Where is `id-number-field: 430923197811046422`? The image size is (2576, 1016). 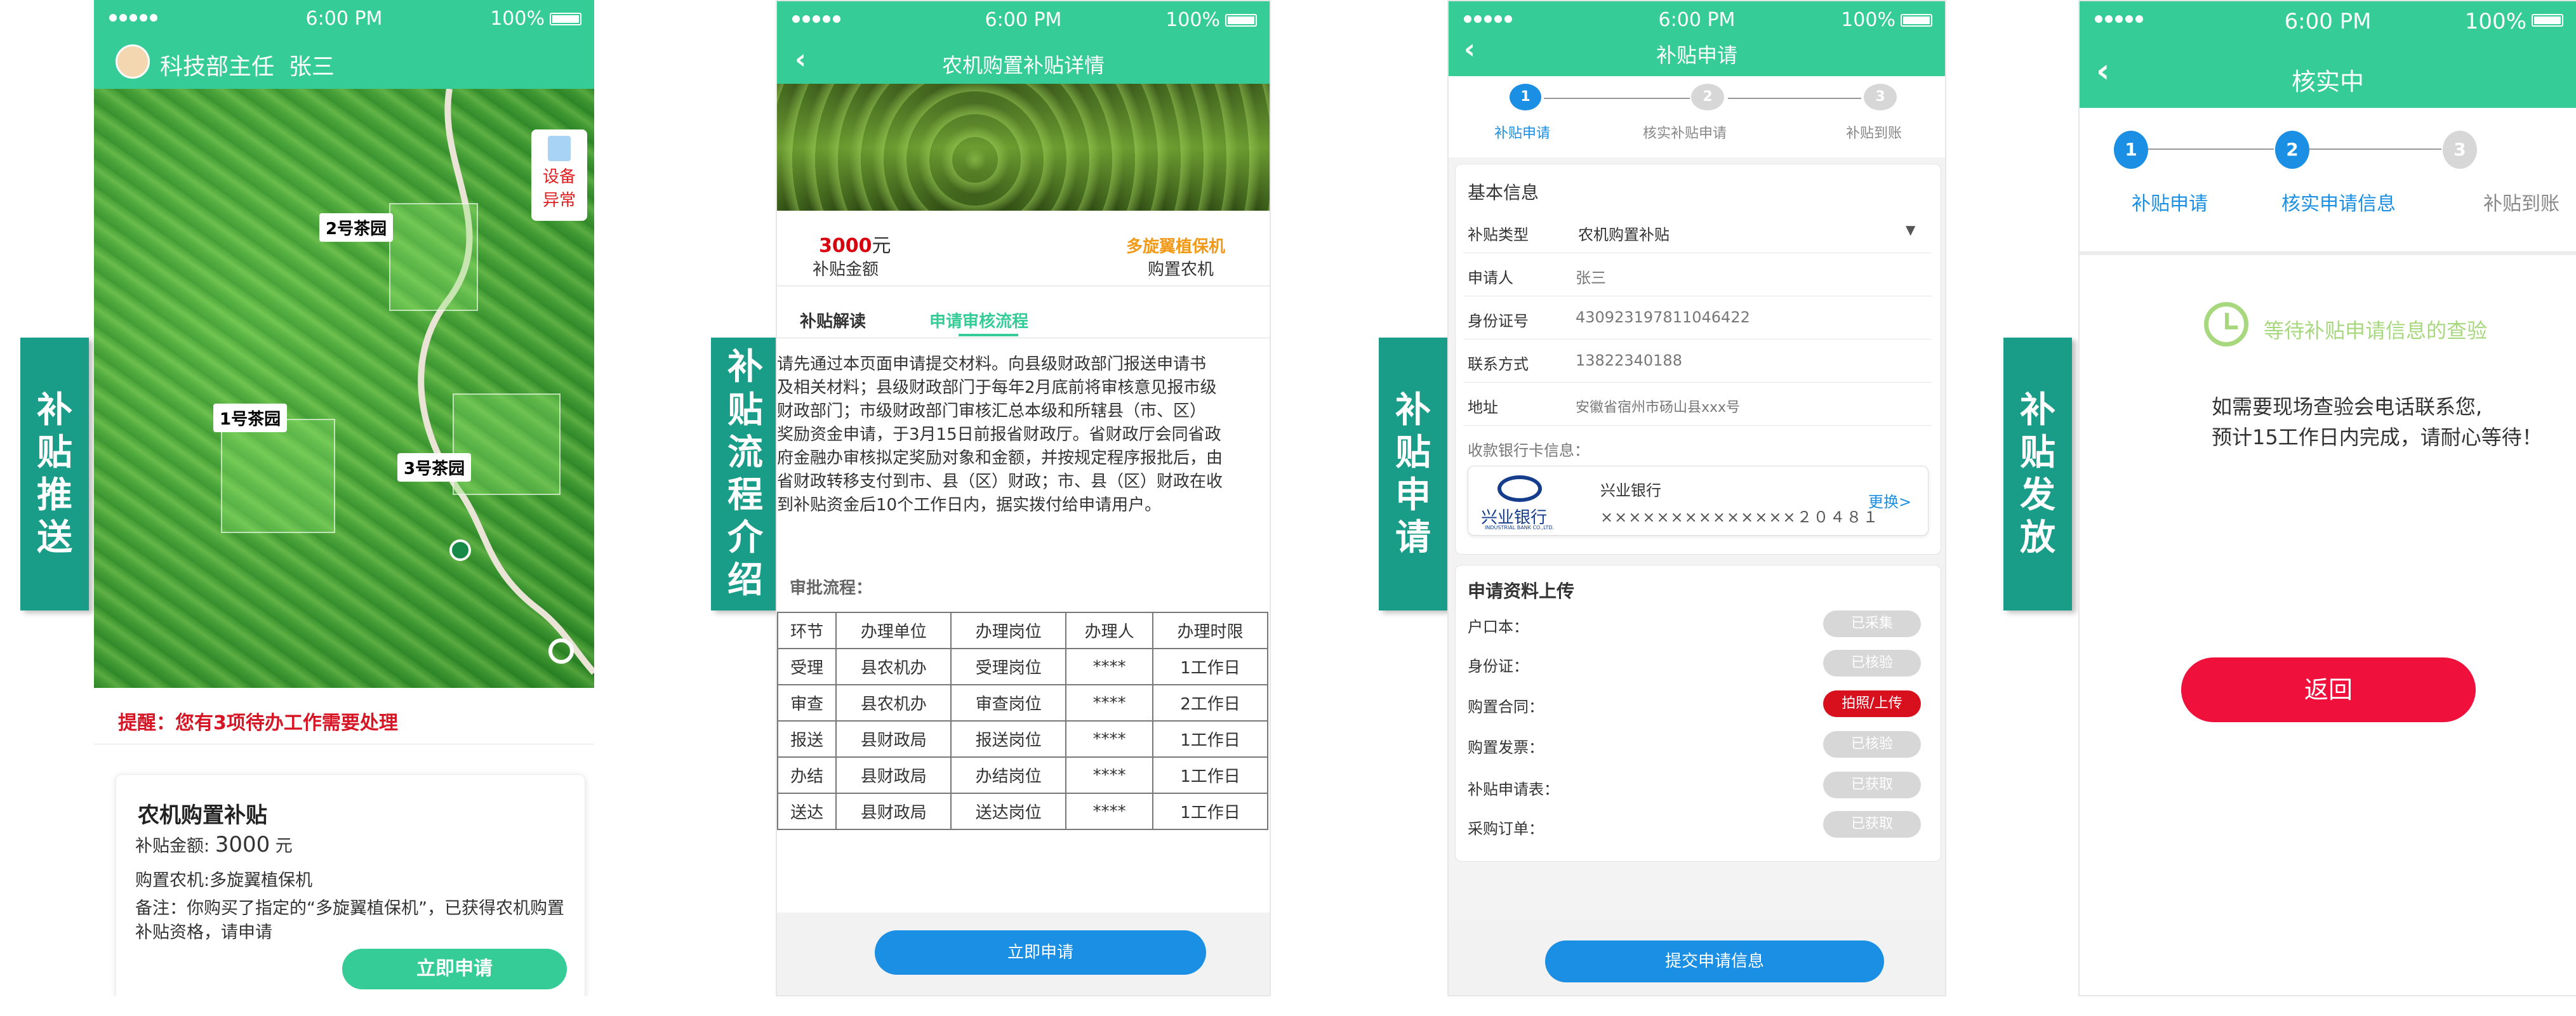 id-number-field: 430923197811046422 is located at coordinates (1663, 317).